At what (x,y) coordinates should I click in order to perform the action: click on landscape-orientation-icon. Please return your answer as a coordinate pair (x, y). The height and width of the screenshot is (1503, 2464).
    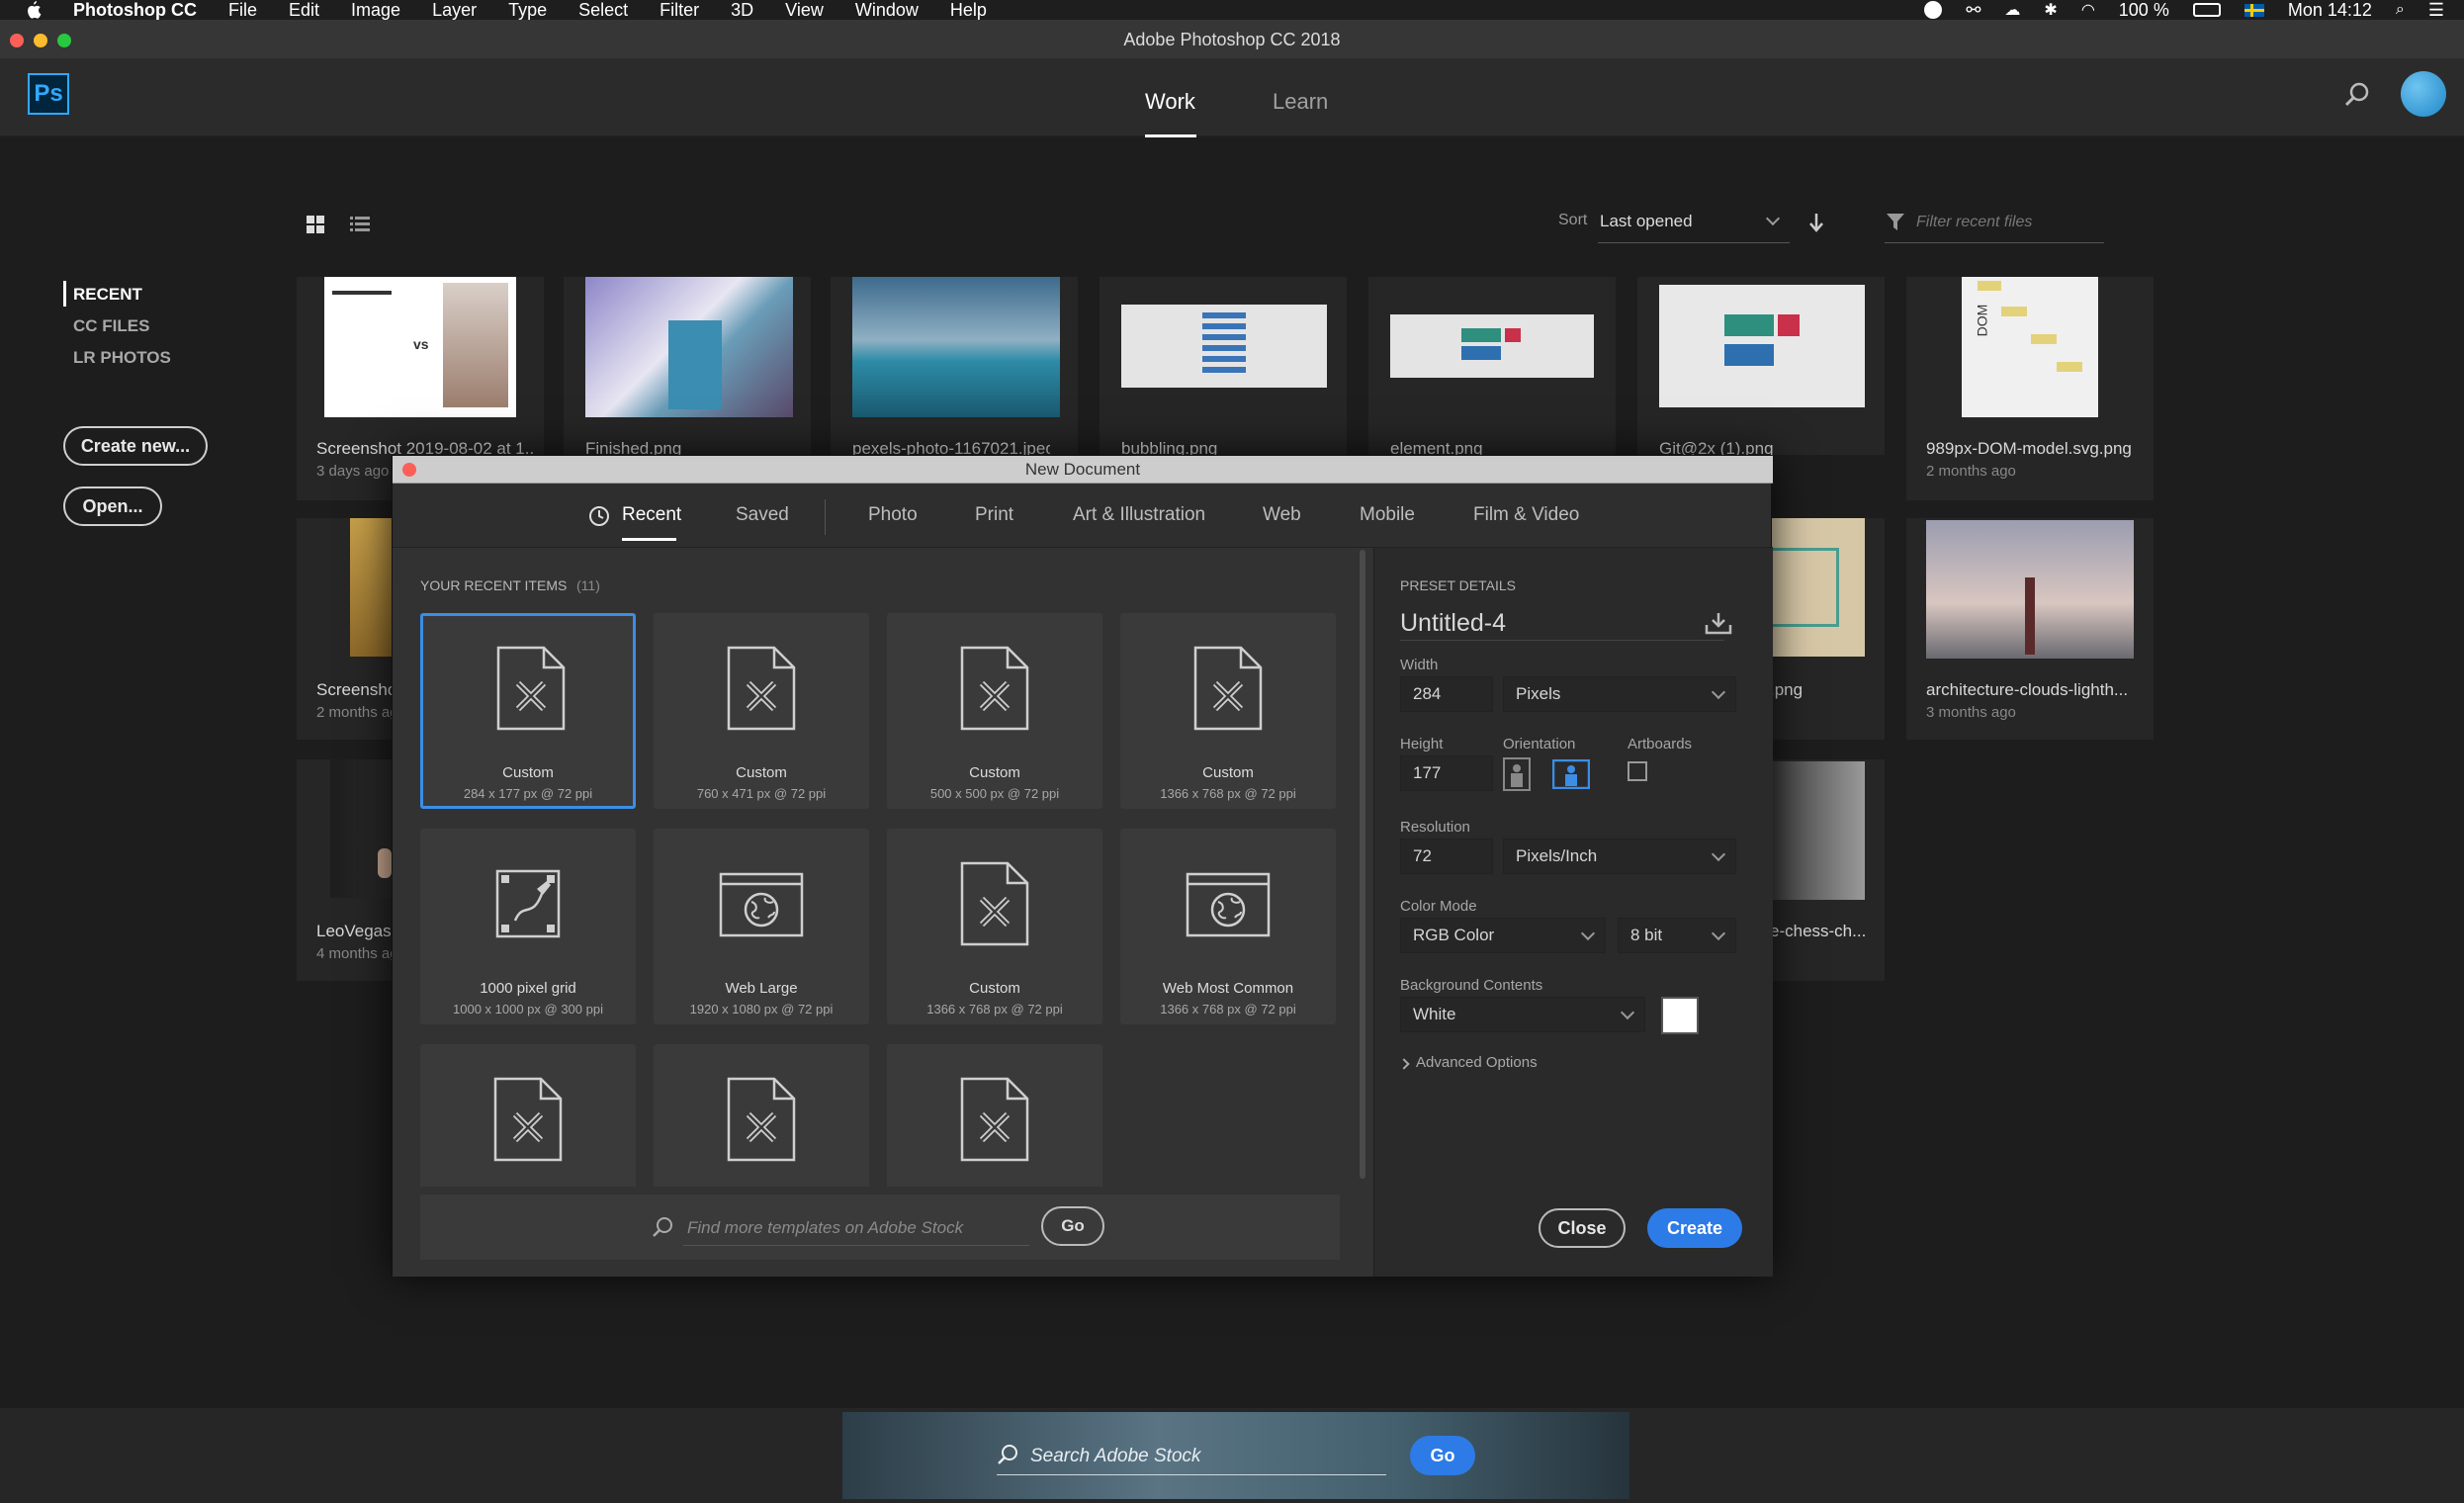
    Looking at the image, I should click on (1571, 776).